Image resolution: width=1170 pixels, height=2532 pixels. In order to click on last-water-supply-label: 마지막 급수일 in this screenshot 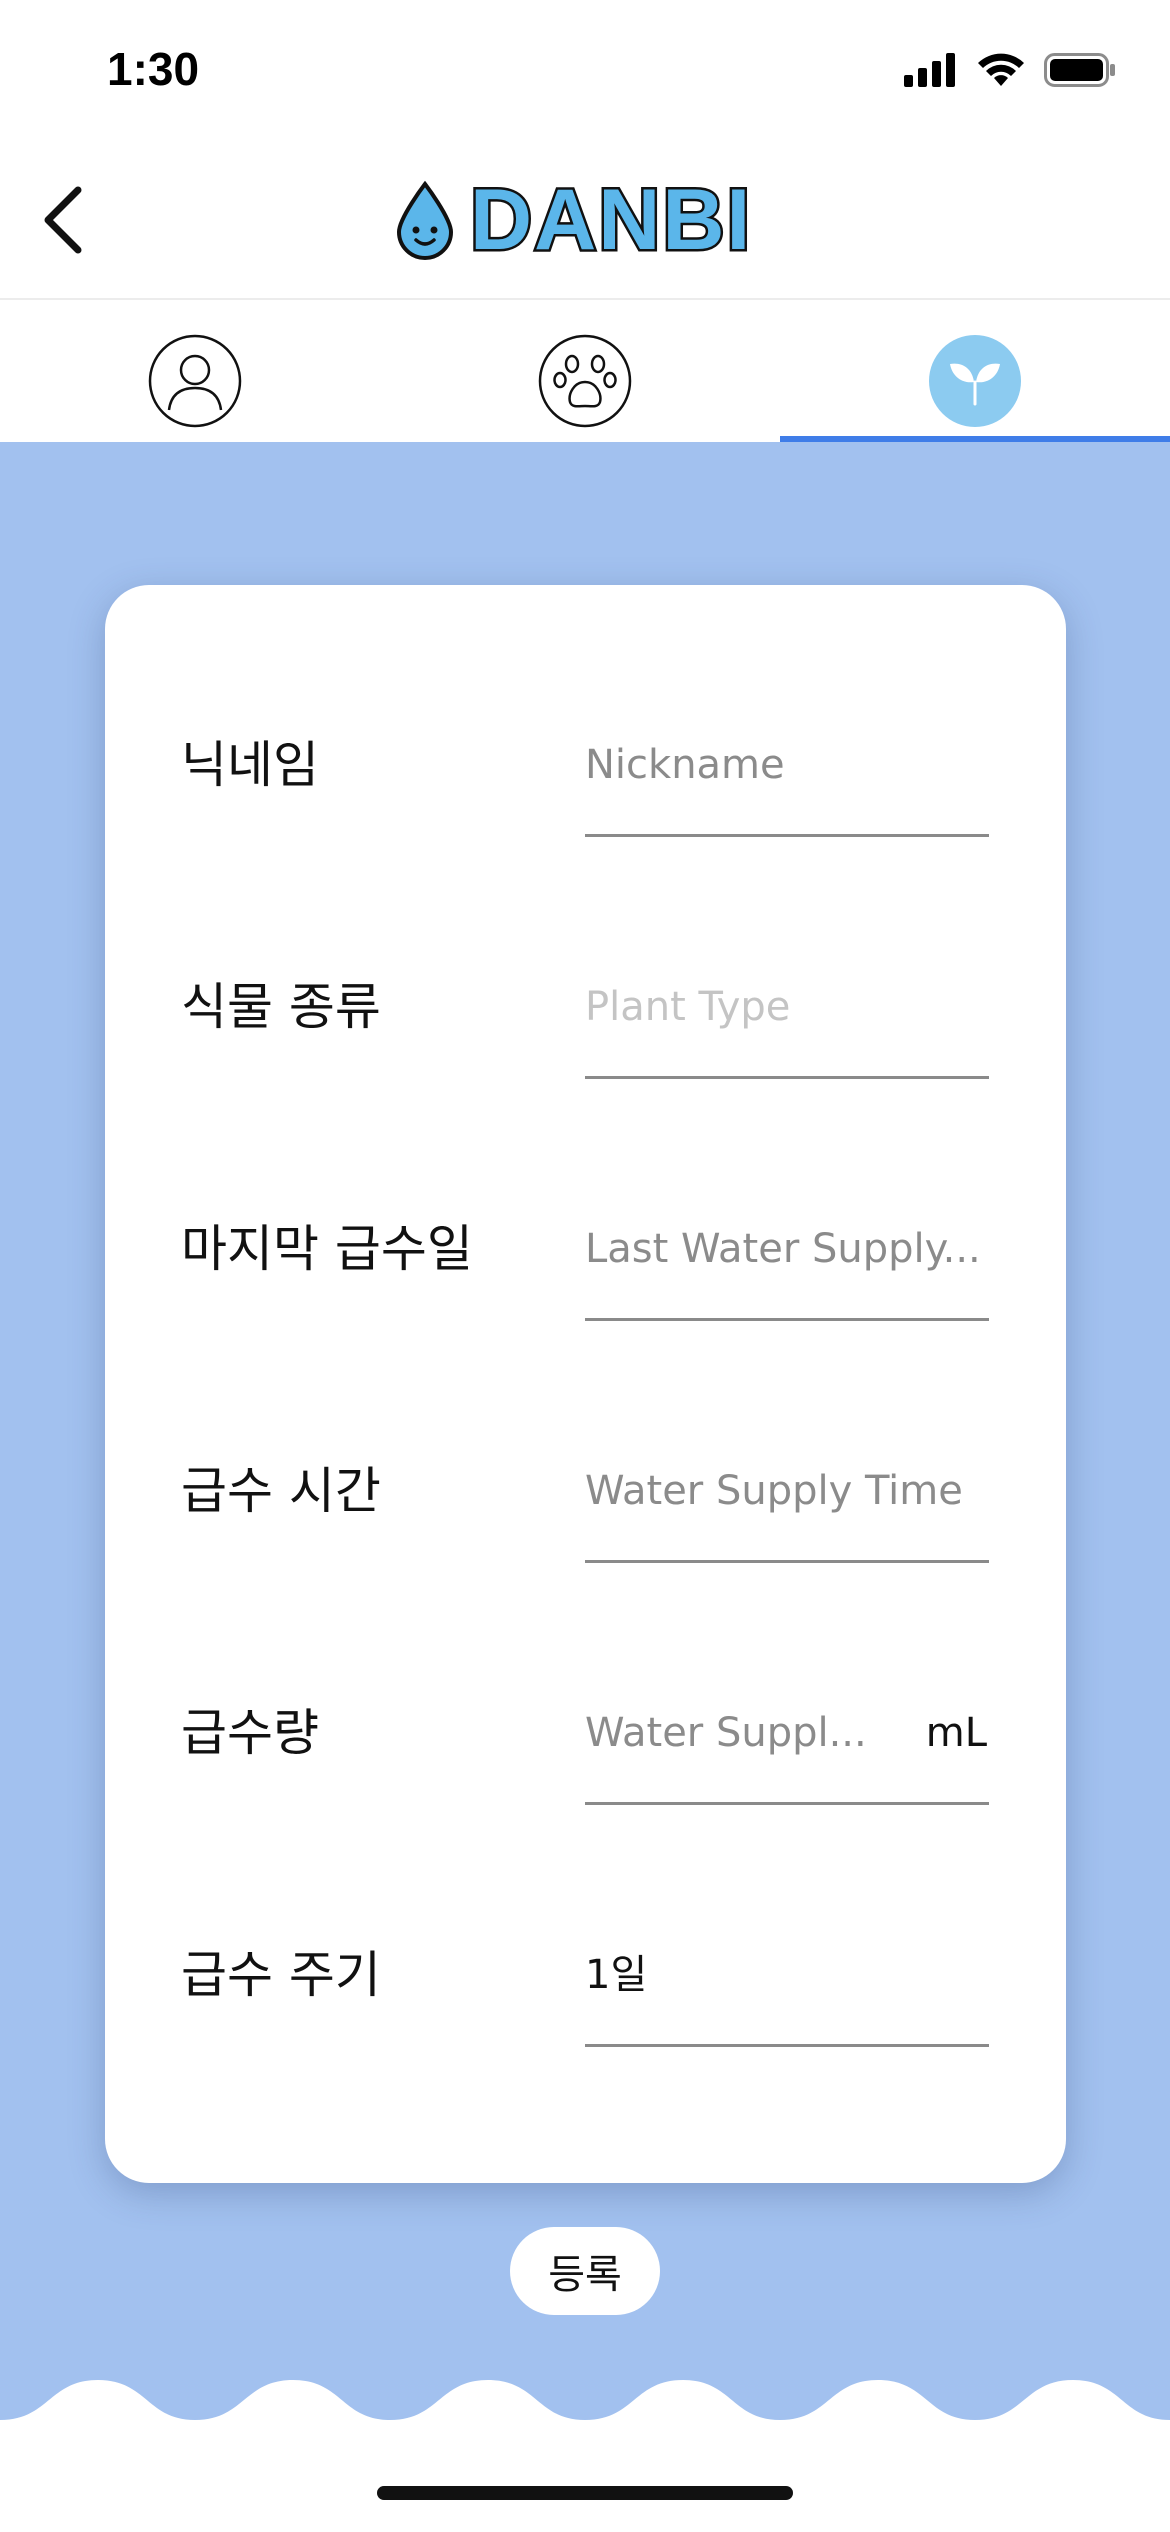, I will do `click(327, 1249)`.